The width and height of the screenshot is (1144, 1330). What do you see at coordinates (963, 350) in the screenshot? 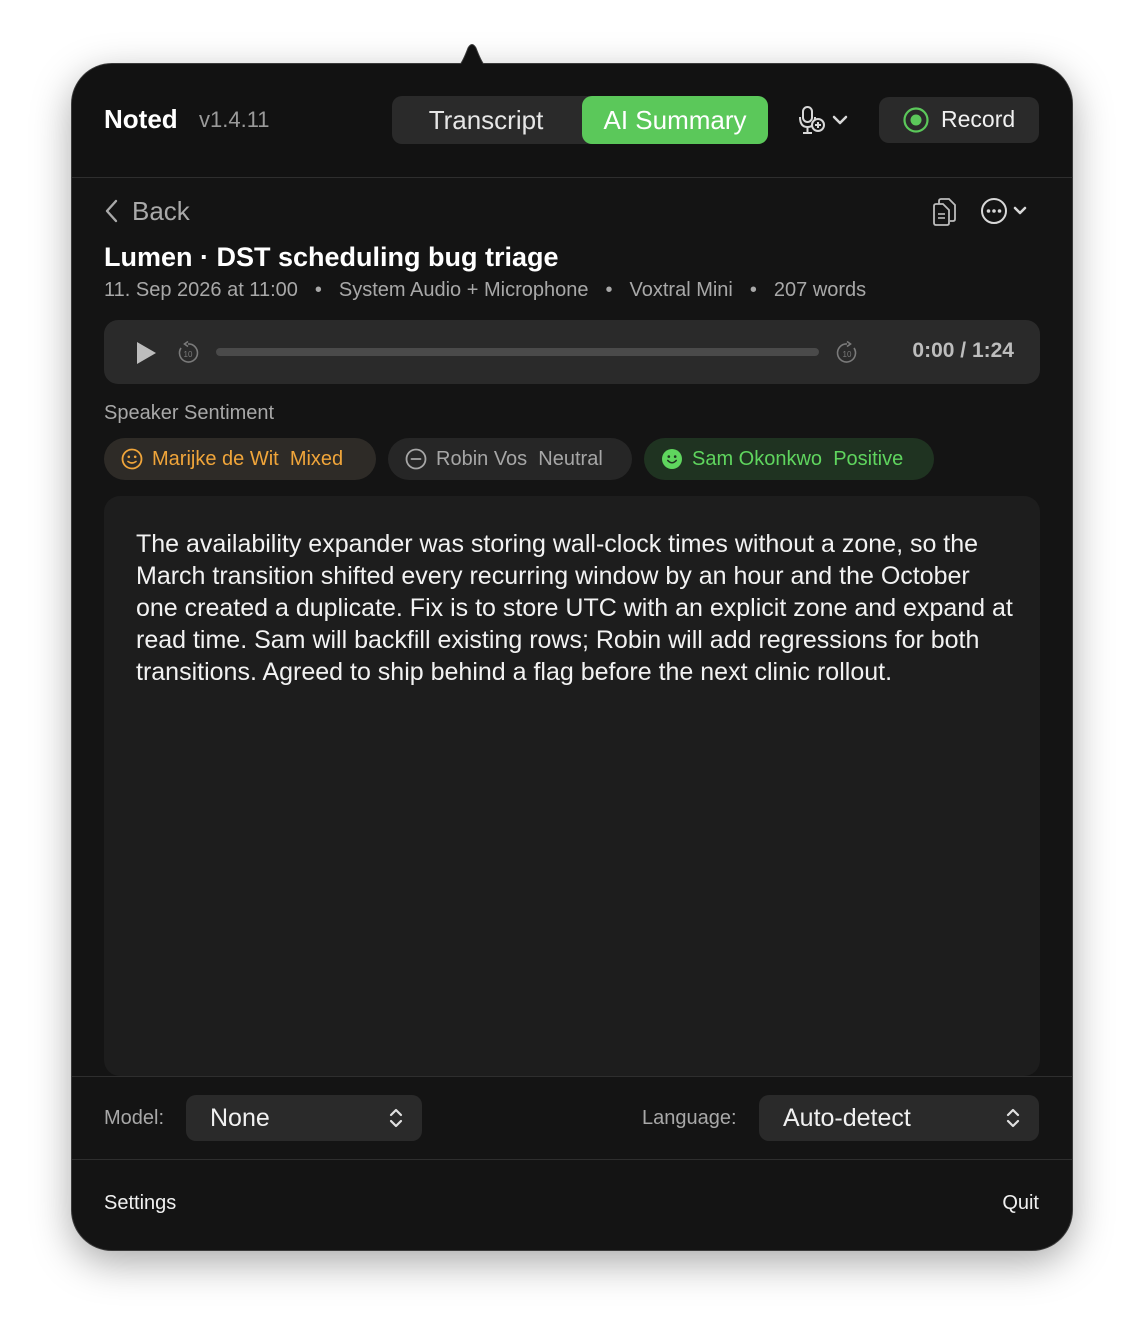
I see `playback-time: 0:00 / 1:24` at bounding box center [963, 350].